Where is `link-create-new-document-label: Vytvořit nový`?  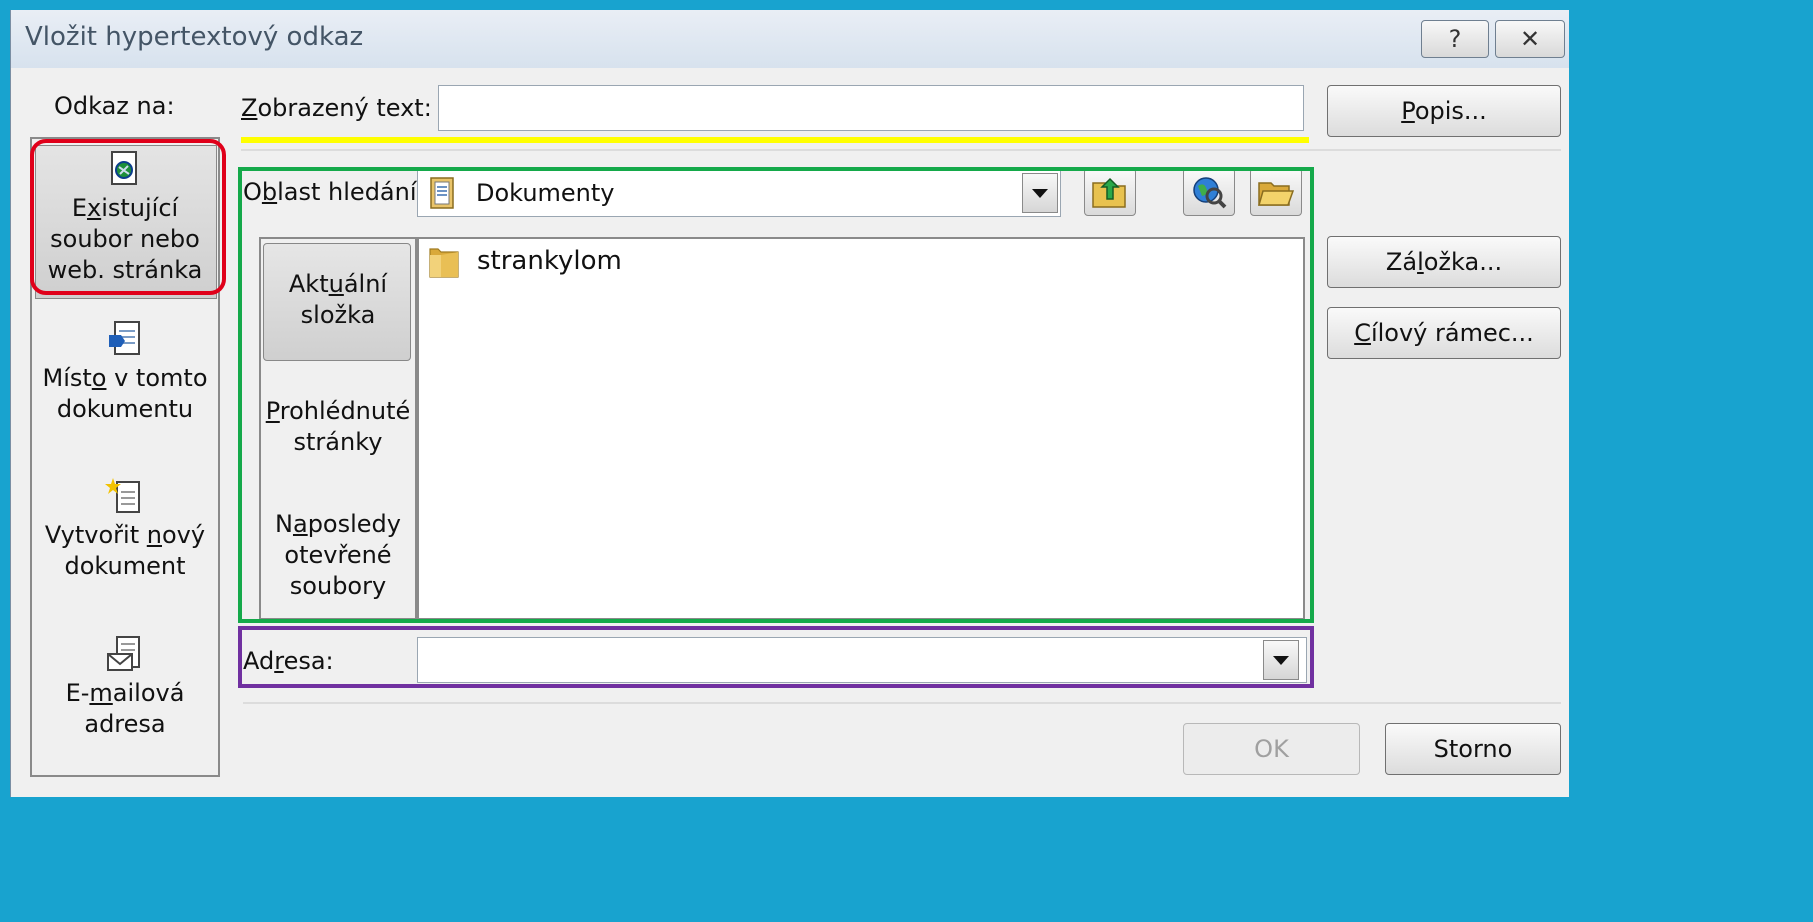 link-create-new-document-label: Vytvořit nový is located at coordinates (125, 535).